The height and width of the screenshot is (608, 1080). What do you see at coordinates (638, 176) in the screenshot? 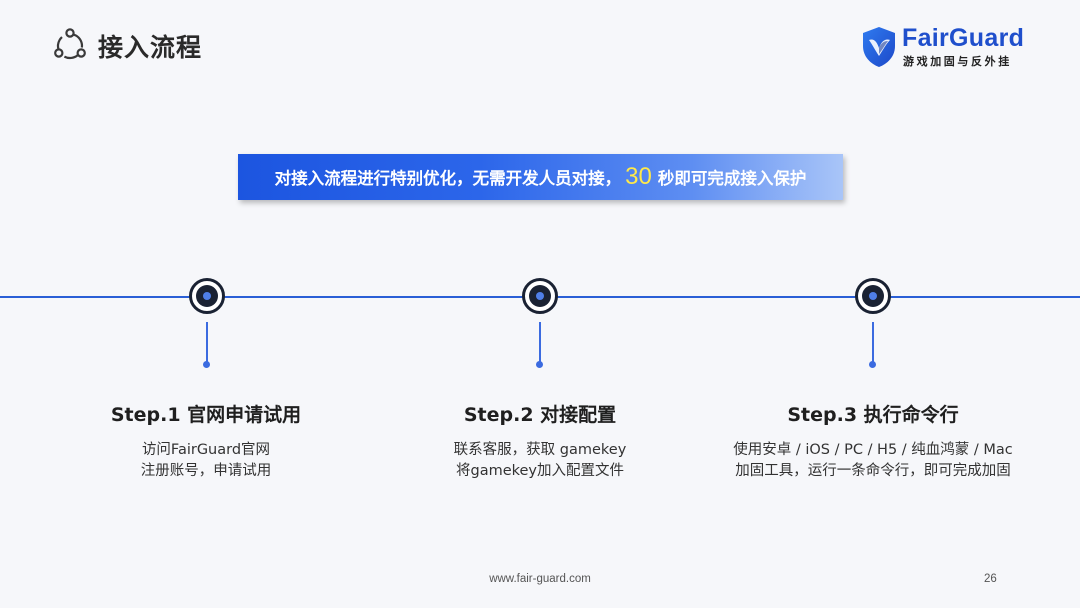
I see `banner-highlight-number: 30` at bounding box center [638, 176].